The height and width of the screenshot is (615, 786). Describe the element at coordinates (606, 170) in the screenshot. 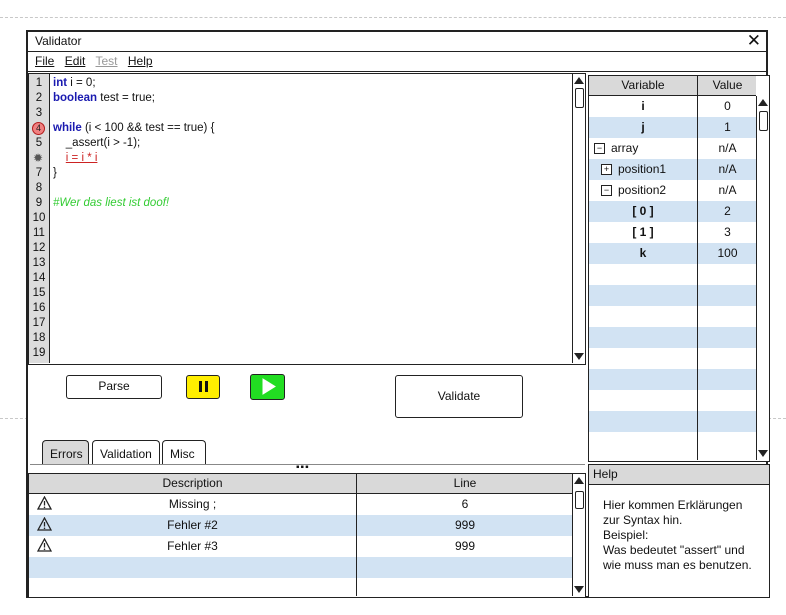

I see `expand-icon: +` at that location.